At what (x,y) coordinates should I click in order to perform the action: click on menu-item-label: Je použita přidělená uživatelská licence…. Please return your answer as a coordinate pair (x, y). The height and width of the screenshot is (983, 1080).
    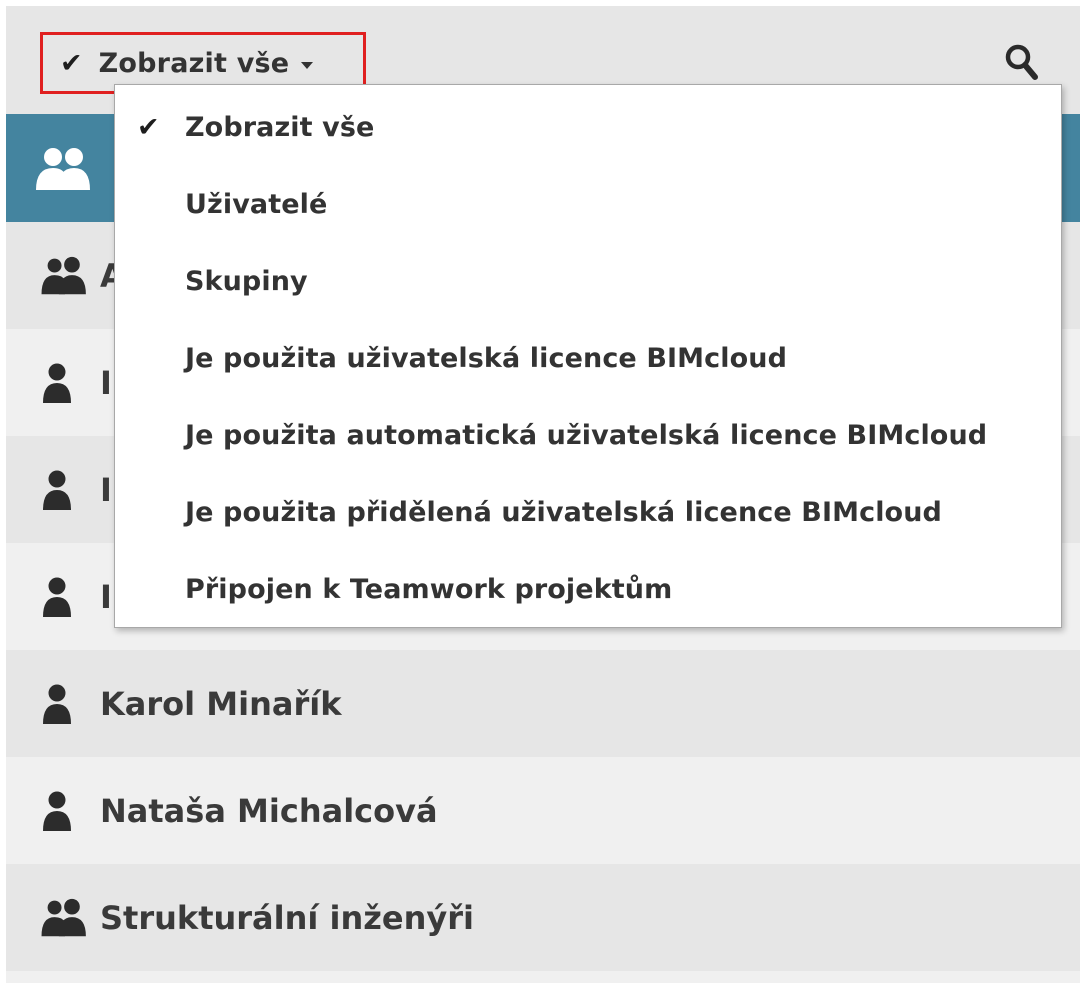
    Looking at the image, I should click on (563, 512).